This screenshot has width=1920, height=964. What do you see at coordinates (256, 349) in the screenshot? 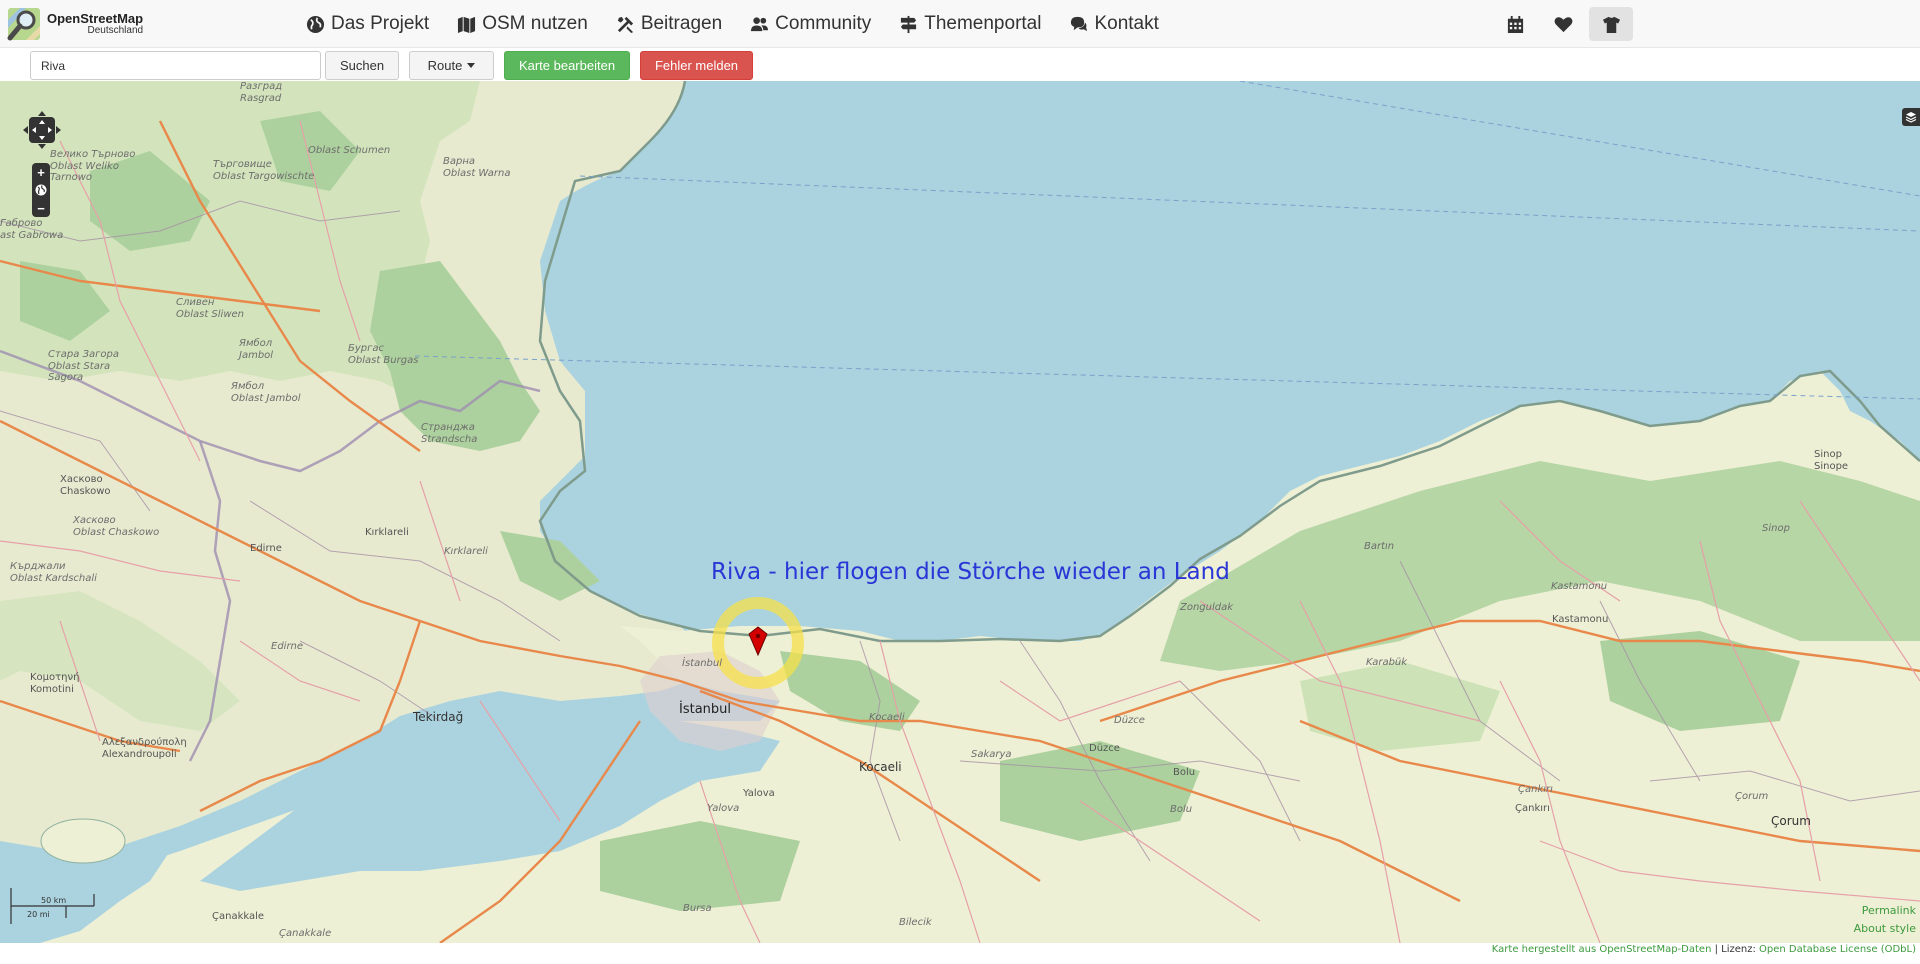
I see `map-label: Ямбол Jambol` at bounding box center [256, 349].